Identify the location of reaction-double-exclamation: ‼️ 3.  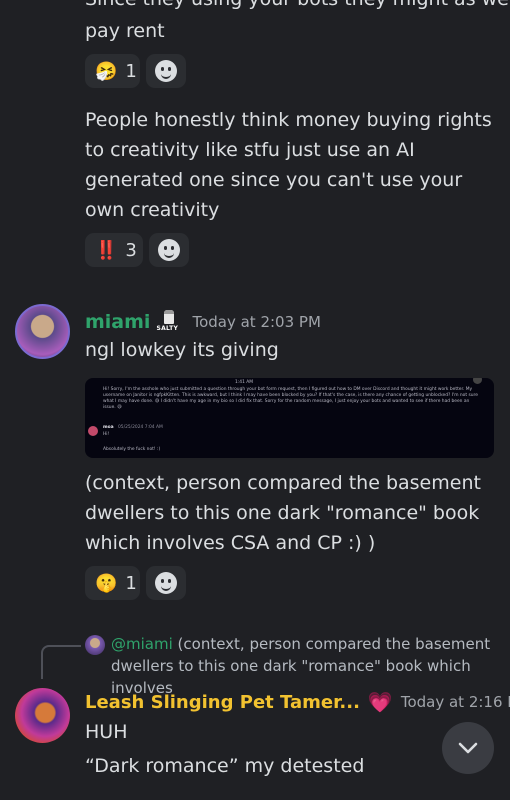
(114, 250).